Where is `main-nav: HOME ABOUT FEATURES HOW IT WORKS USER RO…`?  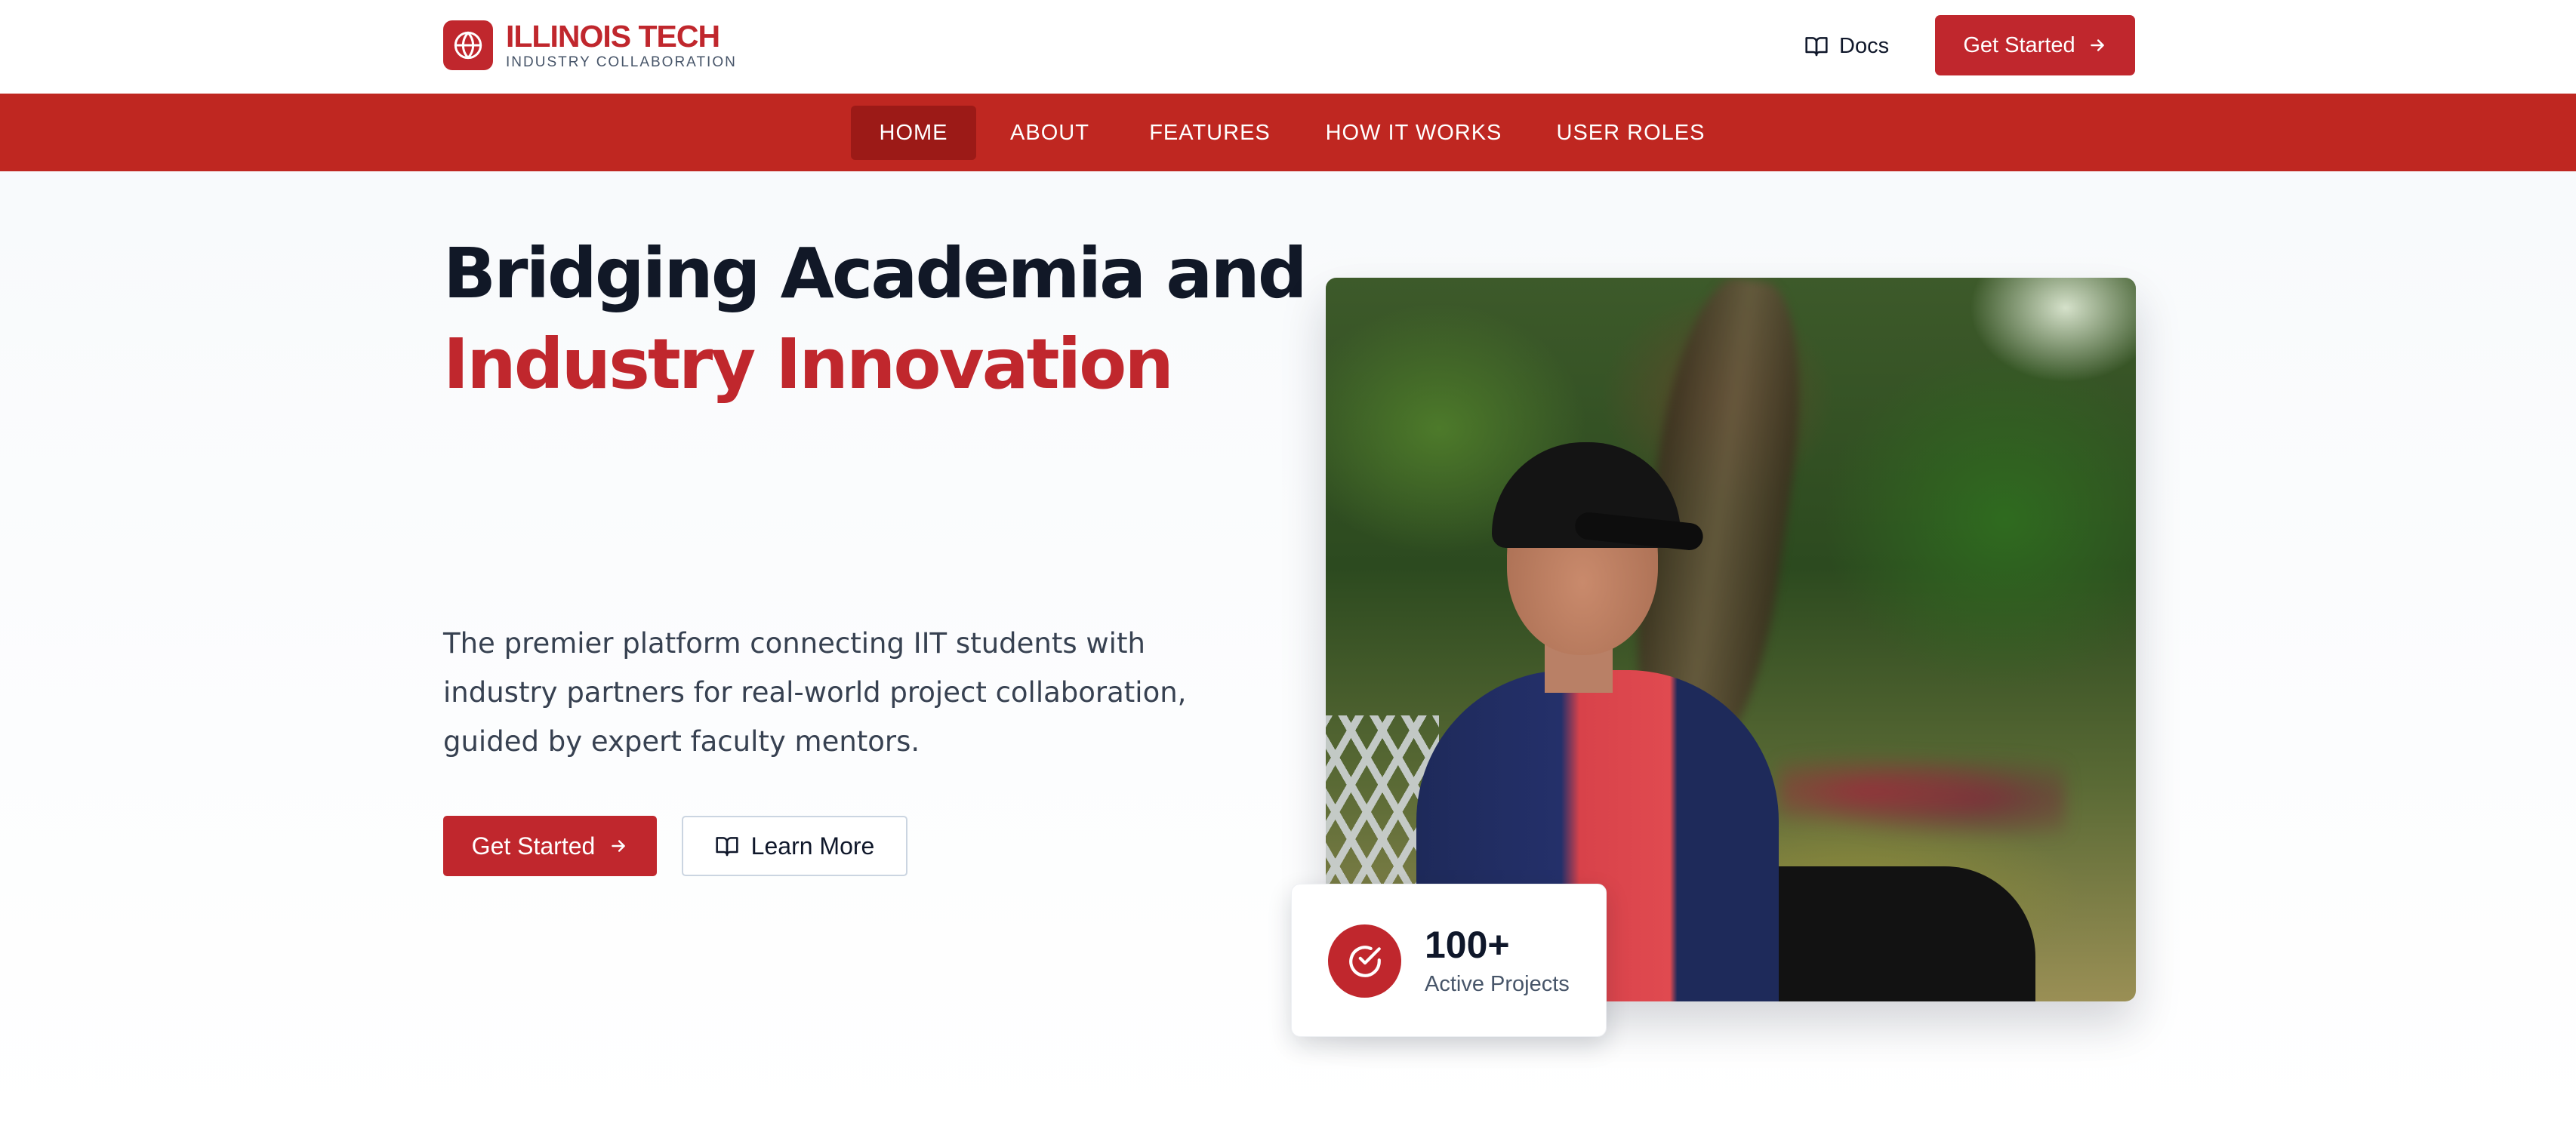
main-nav: HOME ABOUT FEATURES HOW IT WORKS USER RO… is located at coordinates (1288, 132).